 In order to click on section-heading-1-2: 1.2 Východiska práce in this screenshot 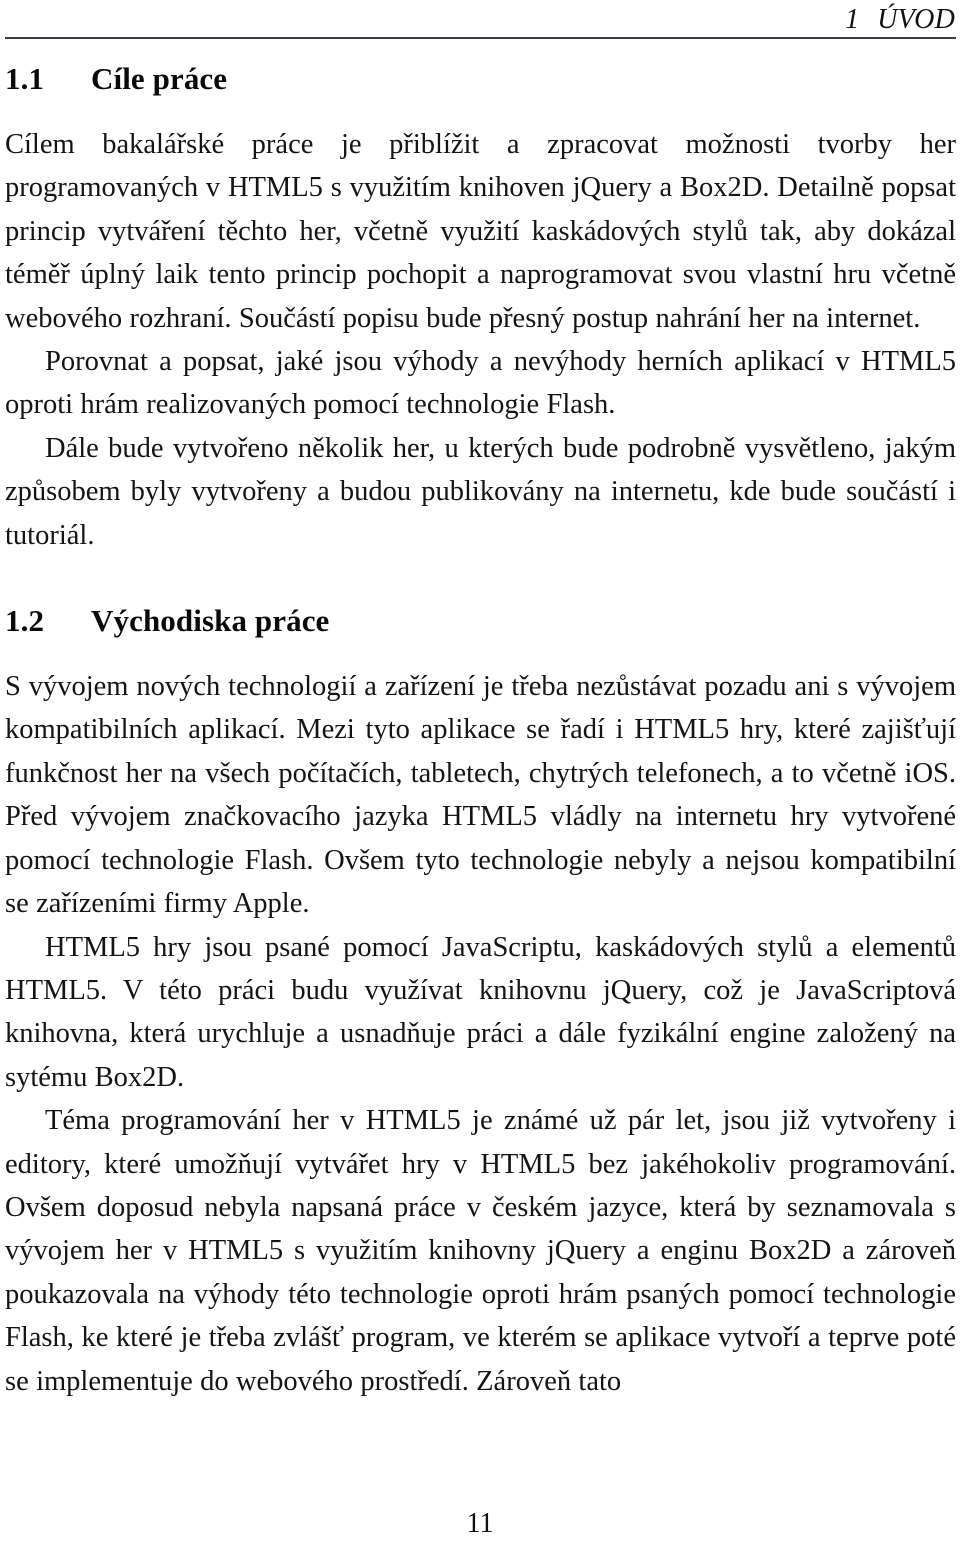, I will do `click(480, 621)`.